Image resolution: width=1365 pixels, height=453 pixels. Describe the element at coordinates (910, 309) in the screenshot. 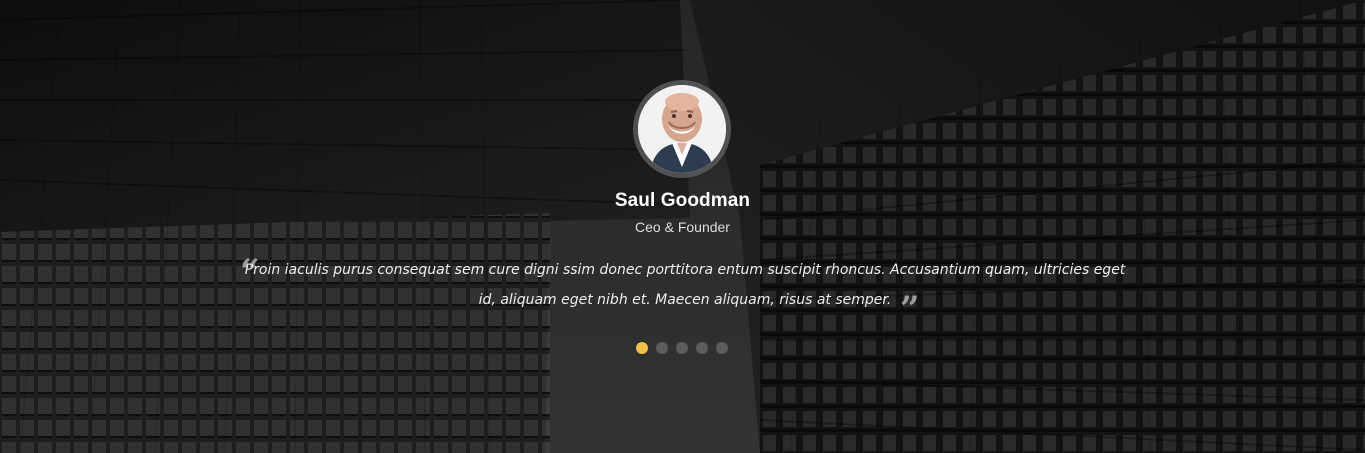

I see `close-quote-icon: ”` at that location.